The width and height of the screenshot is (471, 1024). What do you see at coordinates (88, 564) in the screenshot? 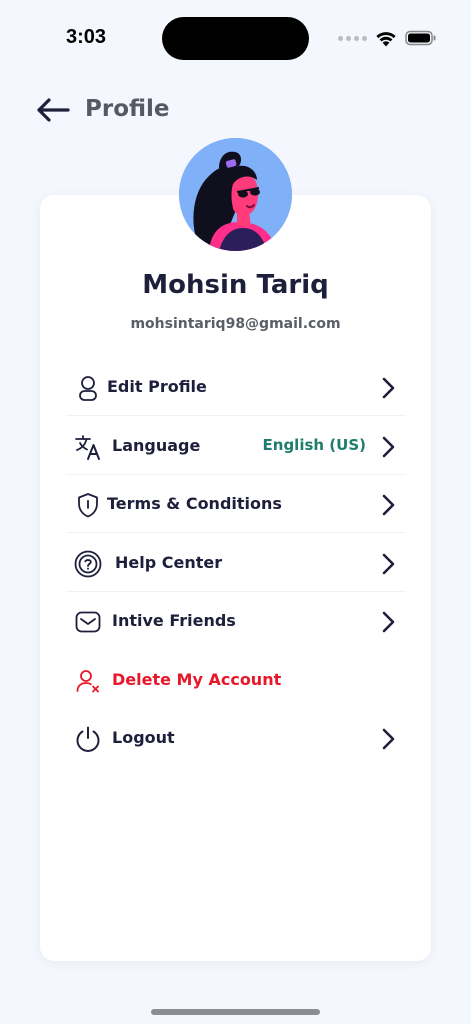
I see `help-icon` at bounding box center [88, 564].